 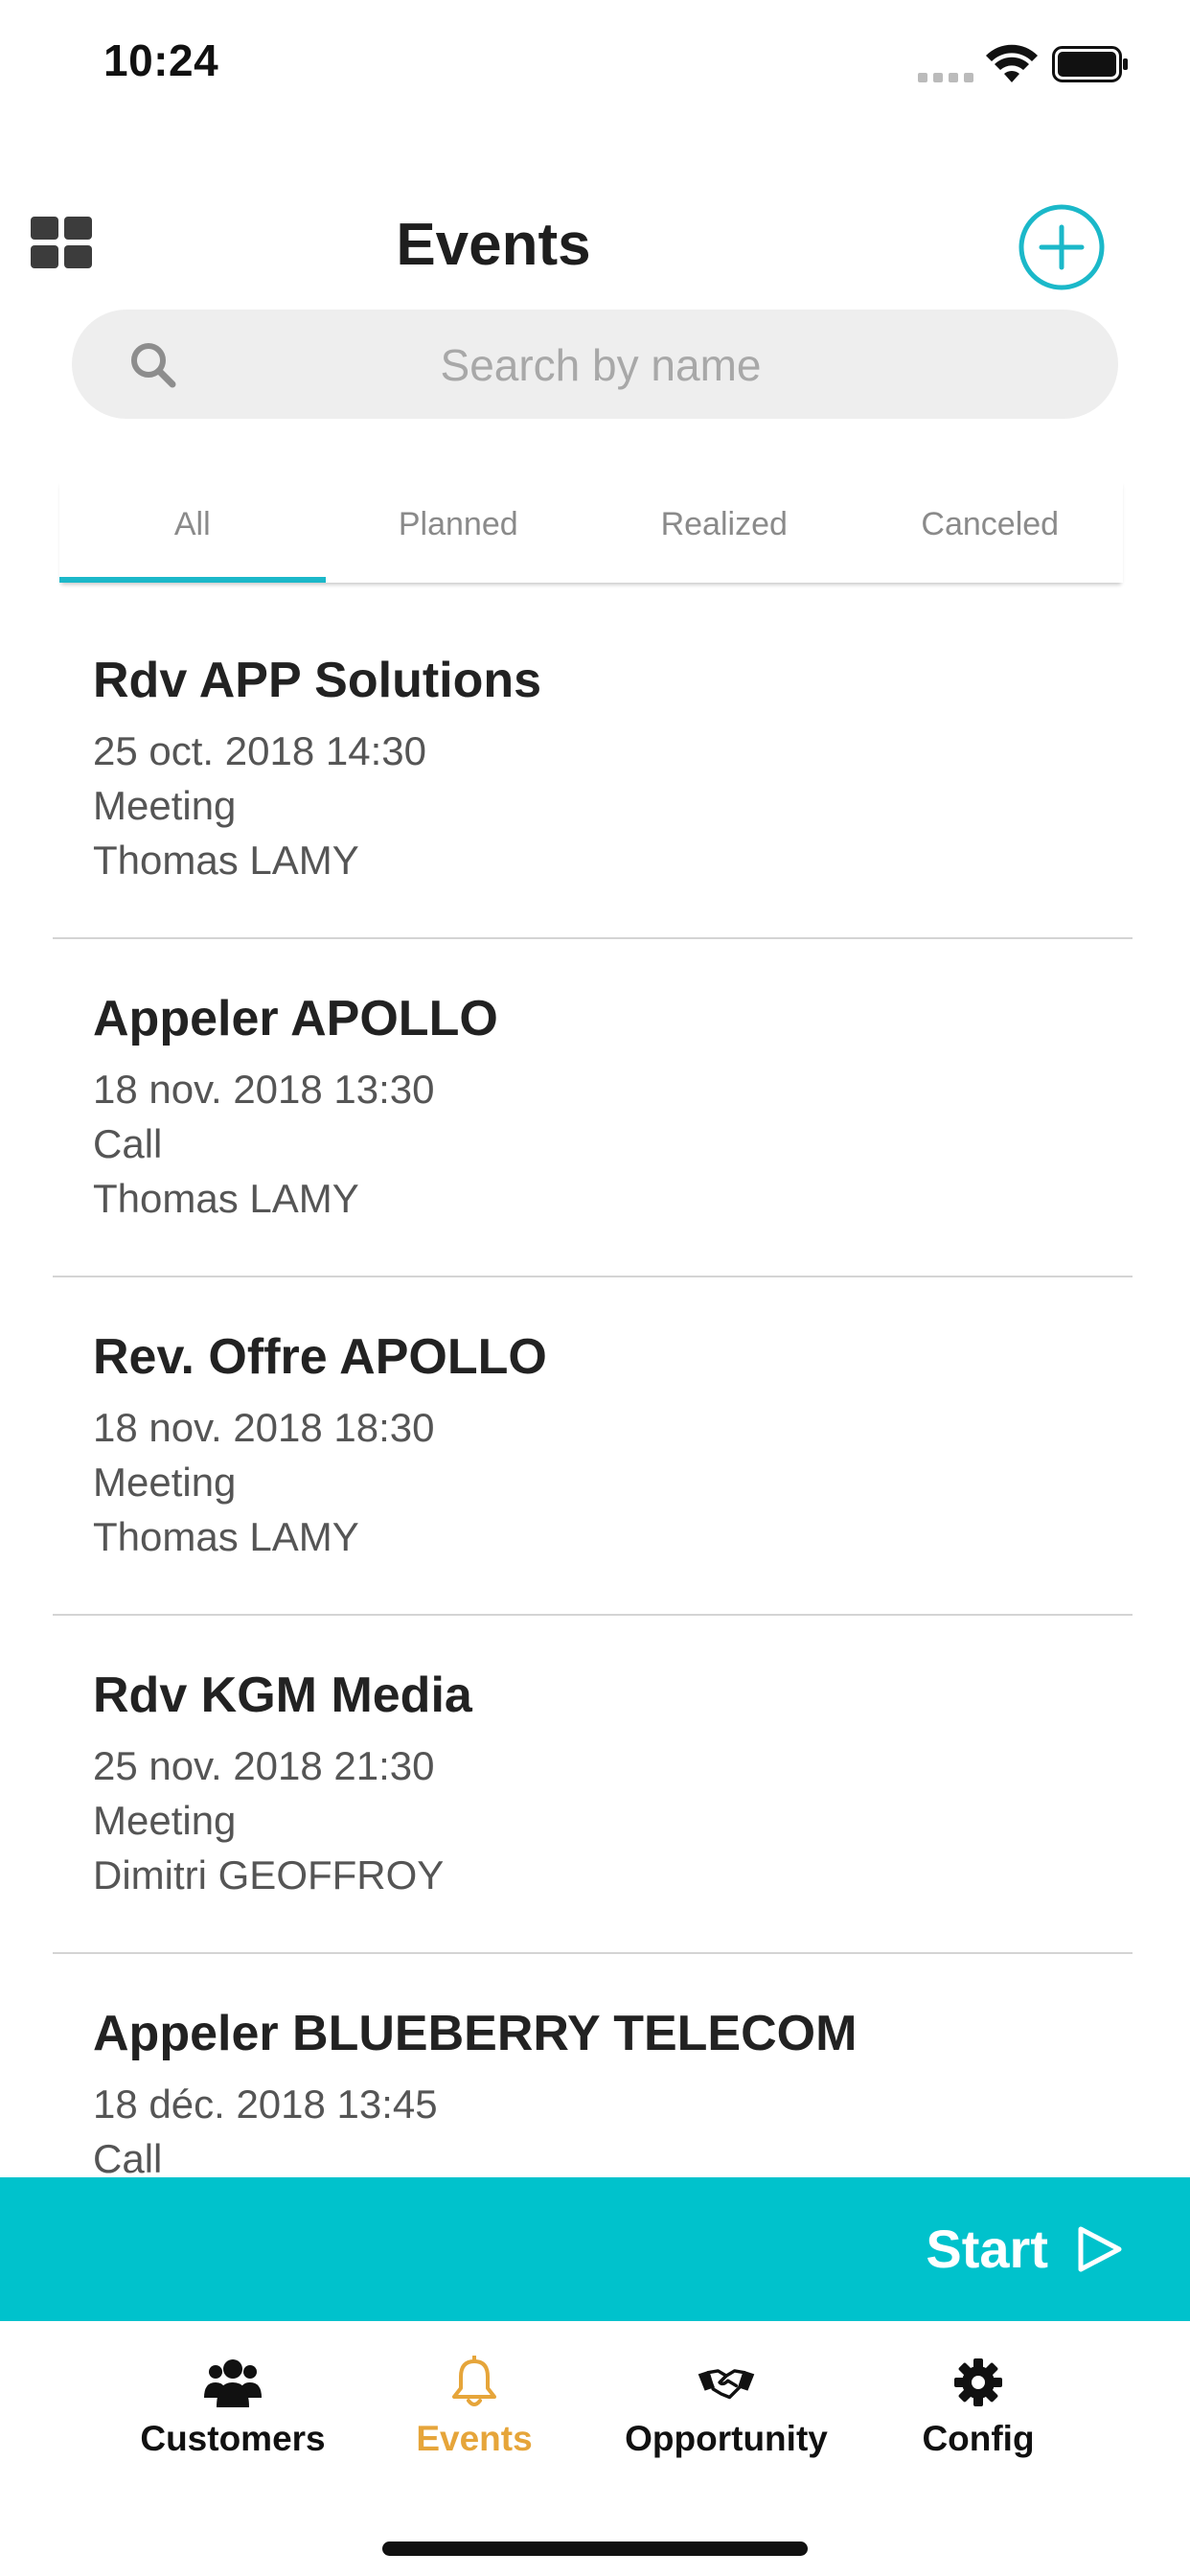 What do you see at coordinates (494, 245) in the screenshot?
I see `page-title: Events` at bounding box center [494, 245].